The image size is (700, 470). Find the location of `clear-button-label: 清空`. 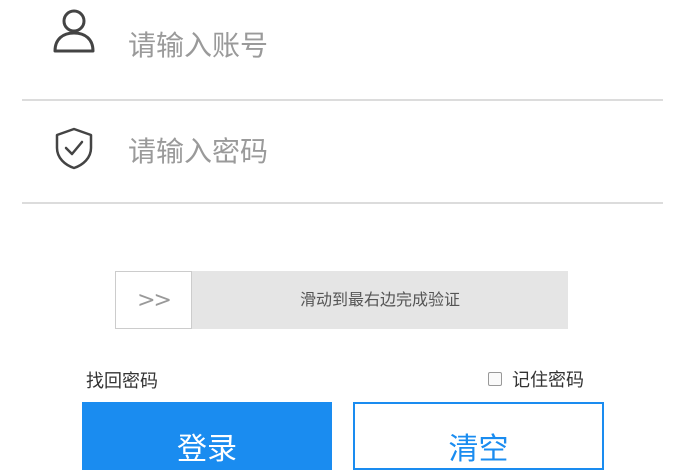

clear-button-label: 清空 is located at coordinates (478, 449).